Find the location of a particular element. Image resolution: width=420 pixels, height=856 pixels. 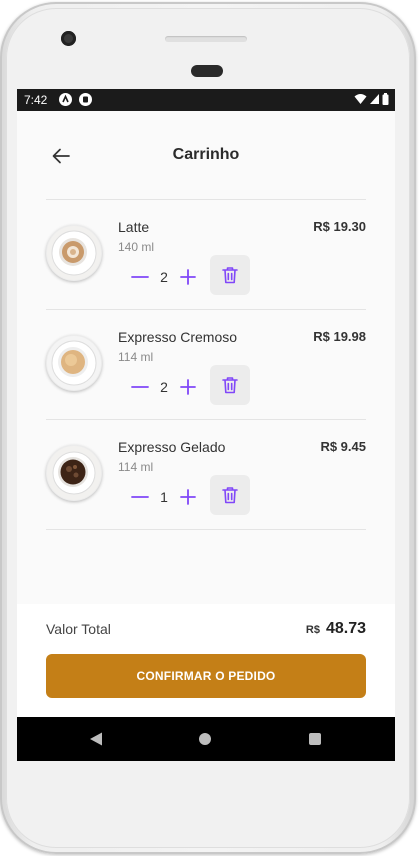

item-price: R$ 19.98 is located at coordinates (339, 336).